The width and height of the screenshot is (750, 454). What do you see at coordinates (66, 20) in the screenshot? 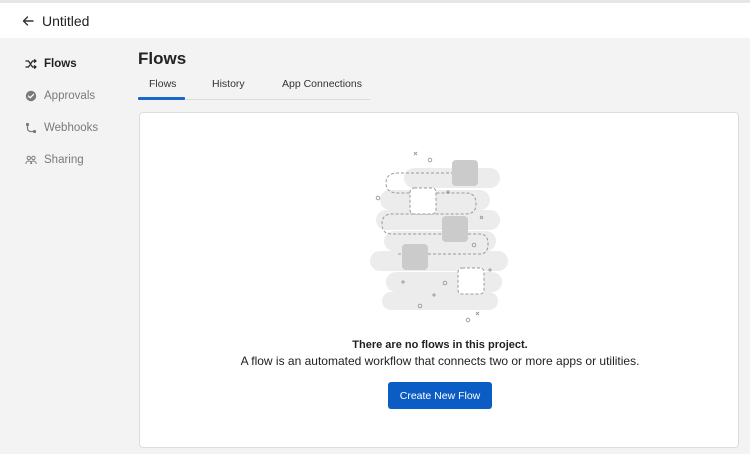
I see `app-title: Untitled` at bounding box center [66, 20].